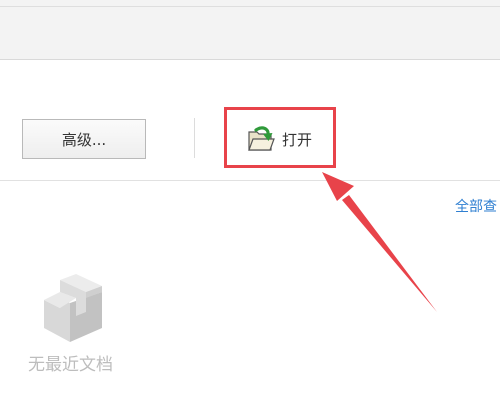 The image size is (500, 400). I want to click on empty-document-cube-icon, so click(73, 308).